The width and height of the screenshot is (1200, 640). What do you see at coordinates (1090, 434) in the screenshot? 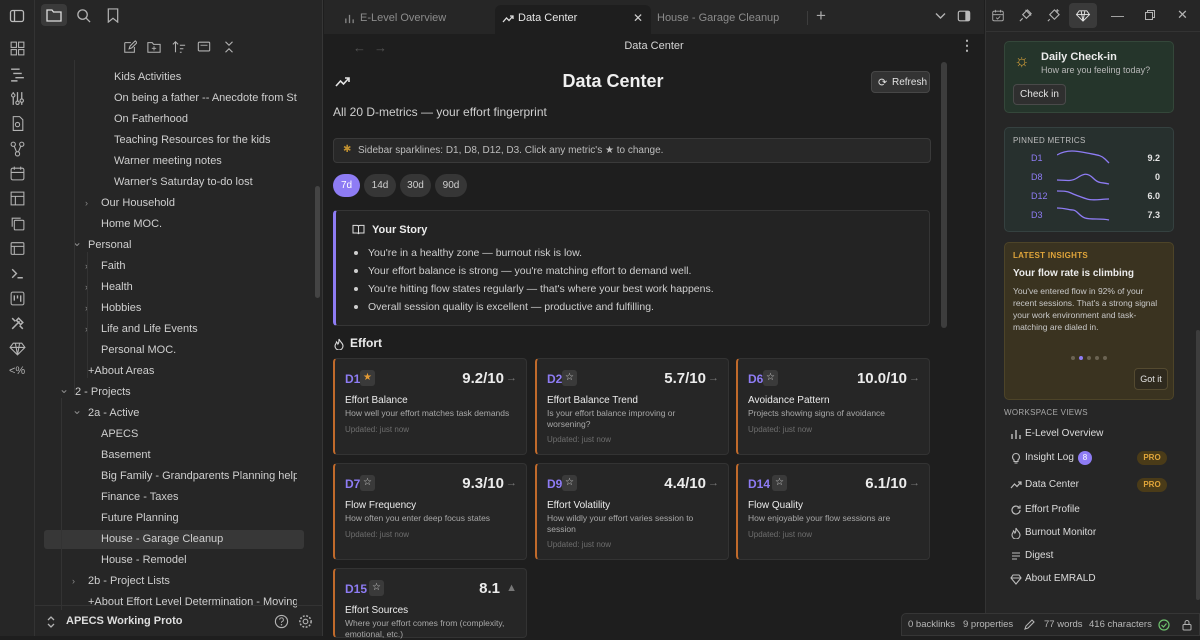
I see `workspace-view-e-level-overview: E-Level Overview` at bounding box center [1090, 434].